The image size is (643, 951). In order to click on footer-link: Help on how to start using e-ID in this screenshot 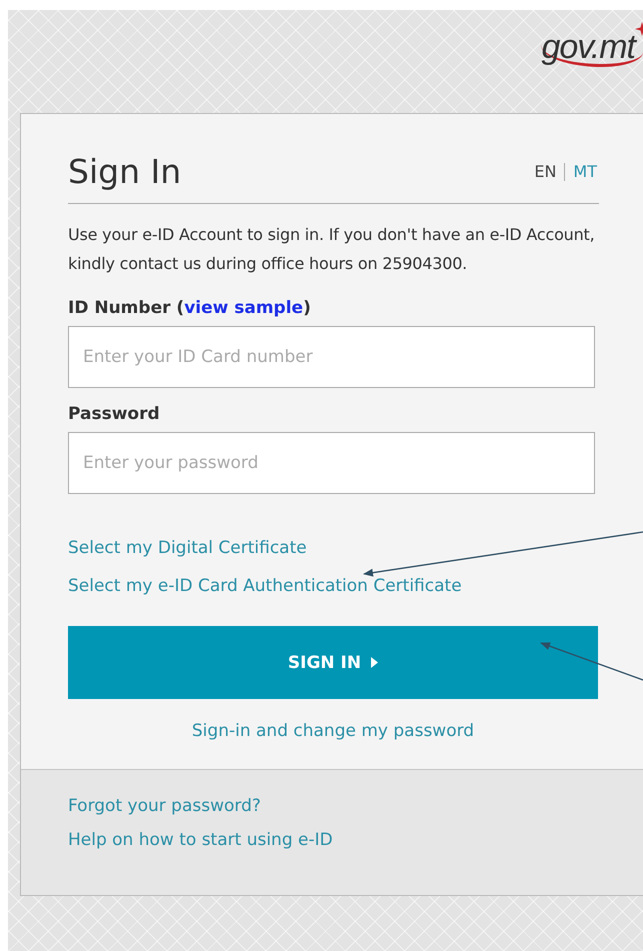, I will do `click(200, 840)`.